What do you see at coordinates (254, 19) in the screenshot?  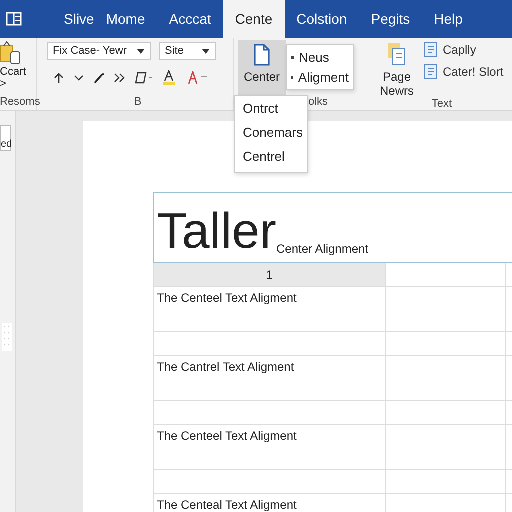 I see `tab: Cente` at bounding box center [254, 19].